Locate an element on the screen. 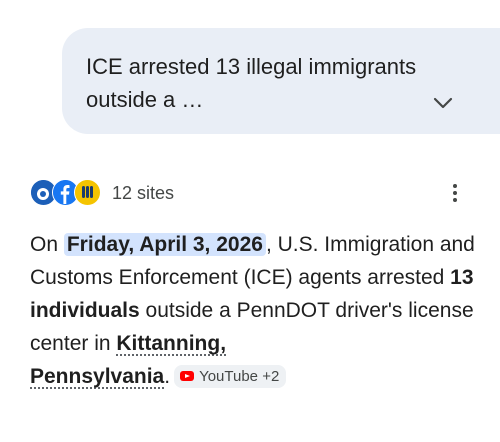  sites-count: 12 sites is located at coordinates (143, 192).